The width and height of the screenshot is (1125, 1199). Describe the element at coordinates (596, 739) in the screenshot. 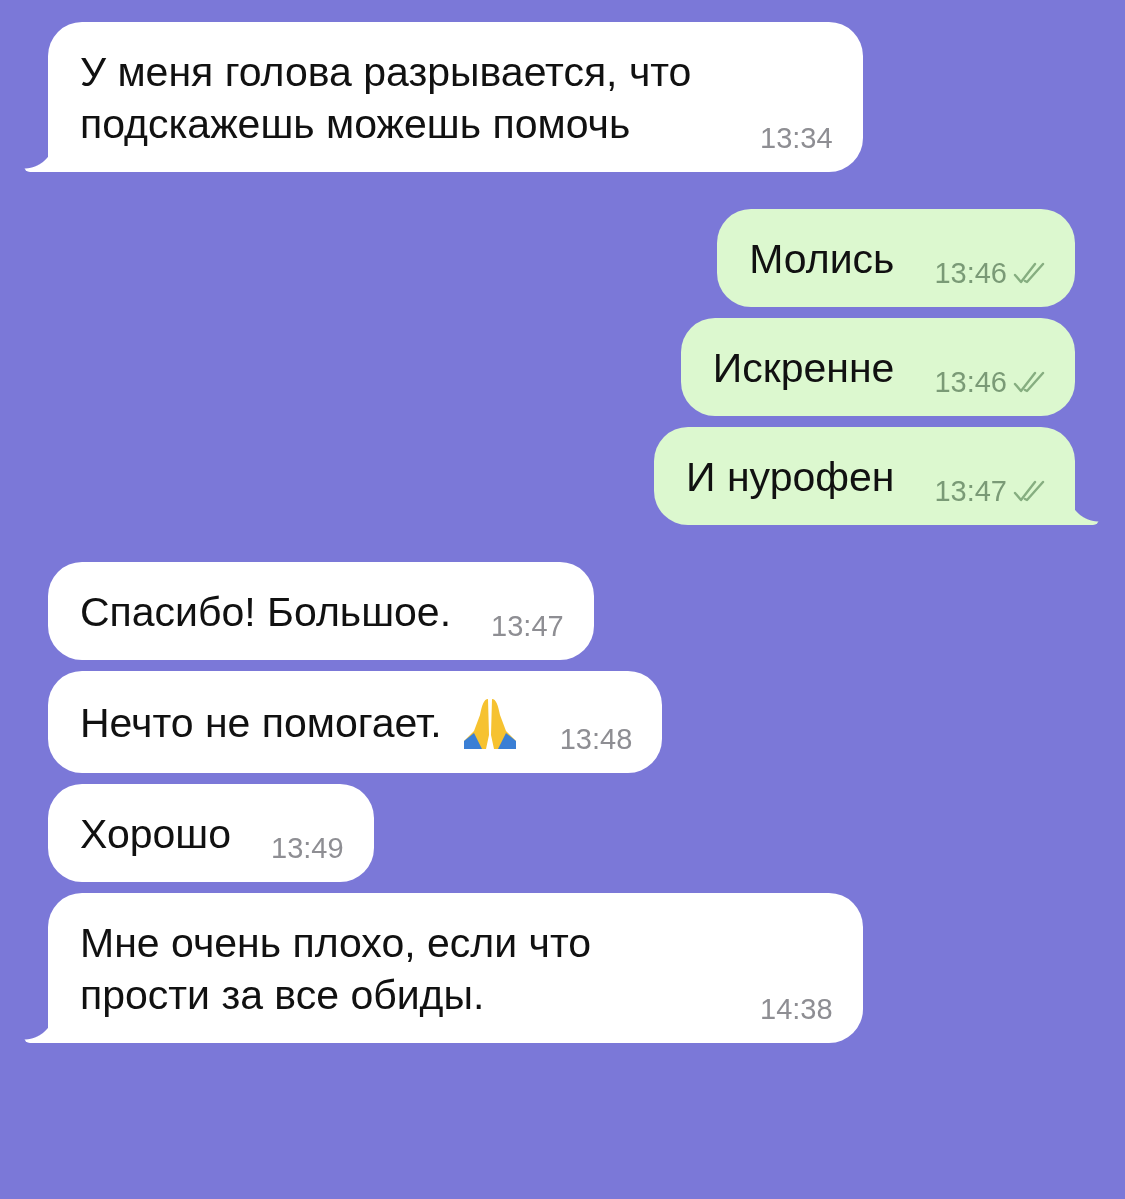

I see `message-time: 13:48` at that location.